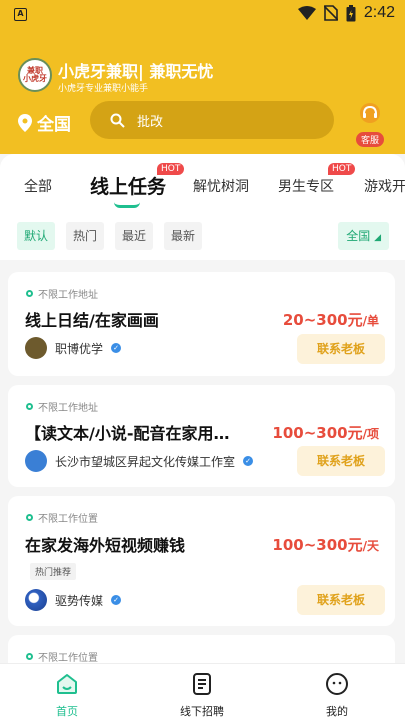  Describe the element at coordinates (128, 185) in the screenshot. I see `tab-online-tasks: 线上任务` at that location.